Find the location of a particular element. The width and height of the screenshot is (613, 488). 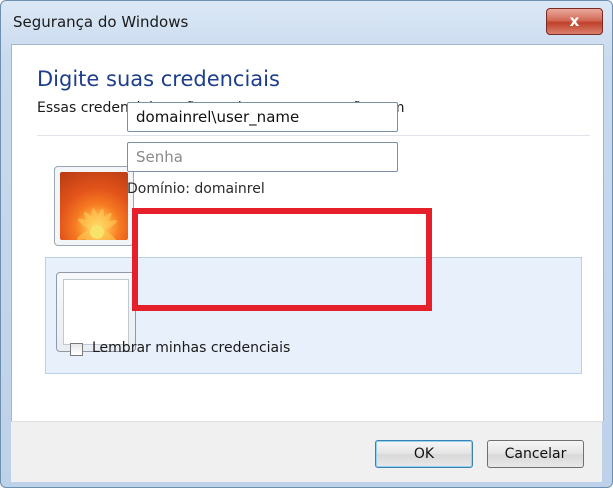

close-icon: x is located at coordinates (574, 21).